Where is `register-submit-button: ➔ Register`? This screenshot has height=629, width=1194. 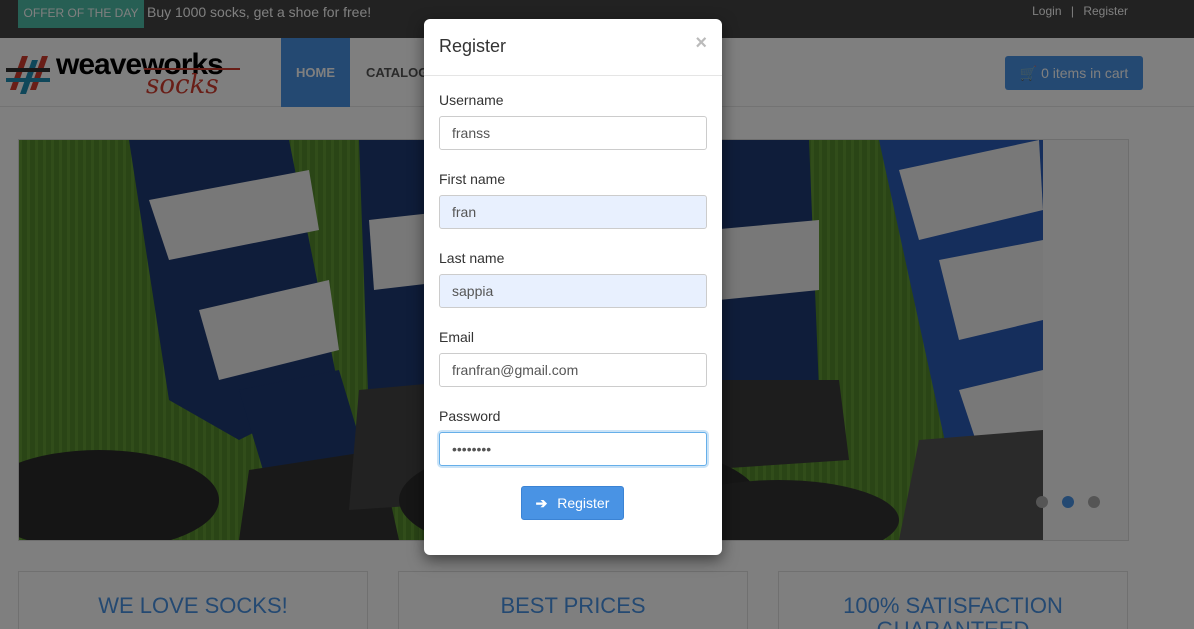
register-submit-button: ➔ Register is located at coordinates (572, 503).